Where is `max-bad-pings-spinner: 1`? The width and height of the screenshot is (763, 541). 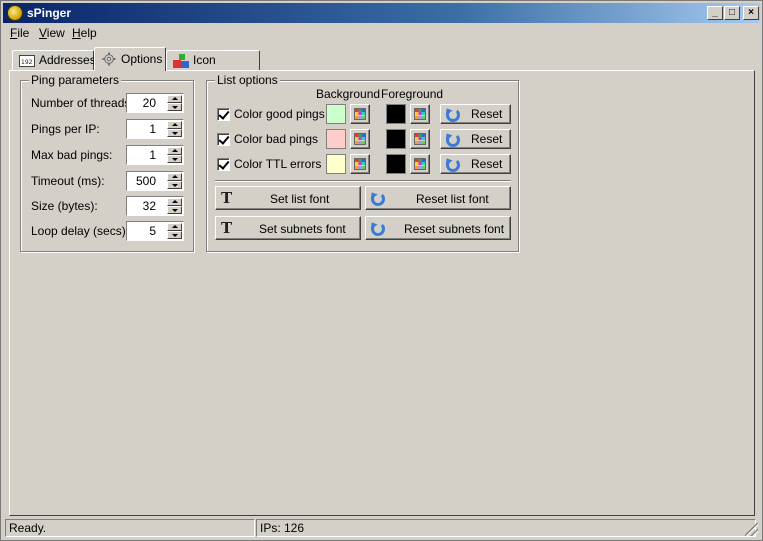 max-bad-pings-spinner: 1 is located at coordinates (155, 155).